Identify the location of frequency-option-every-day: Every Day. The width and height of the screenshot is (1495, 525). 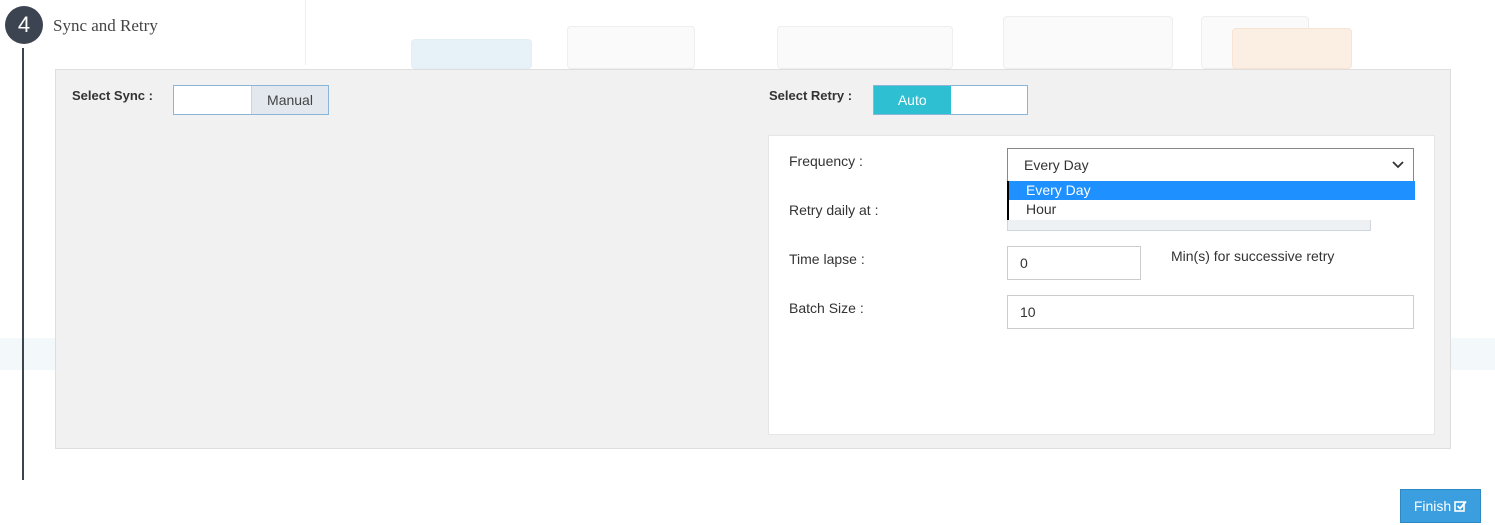
(1212, 190).